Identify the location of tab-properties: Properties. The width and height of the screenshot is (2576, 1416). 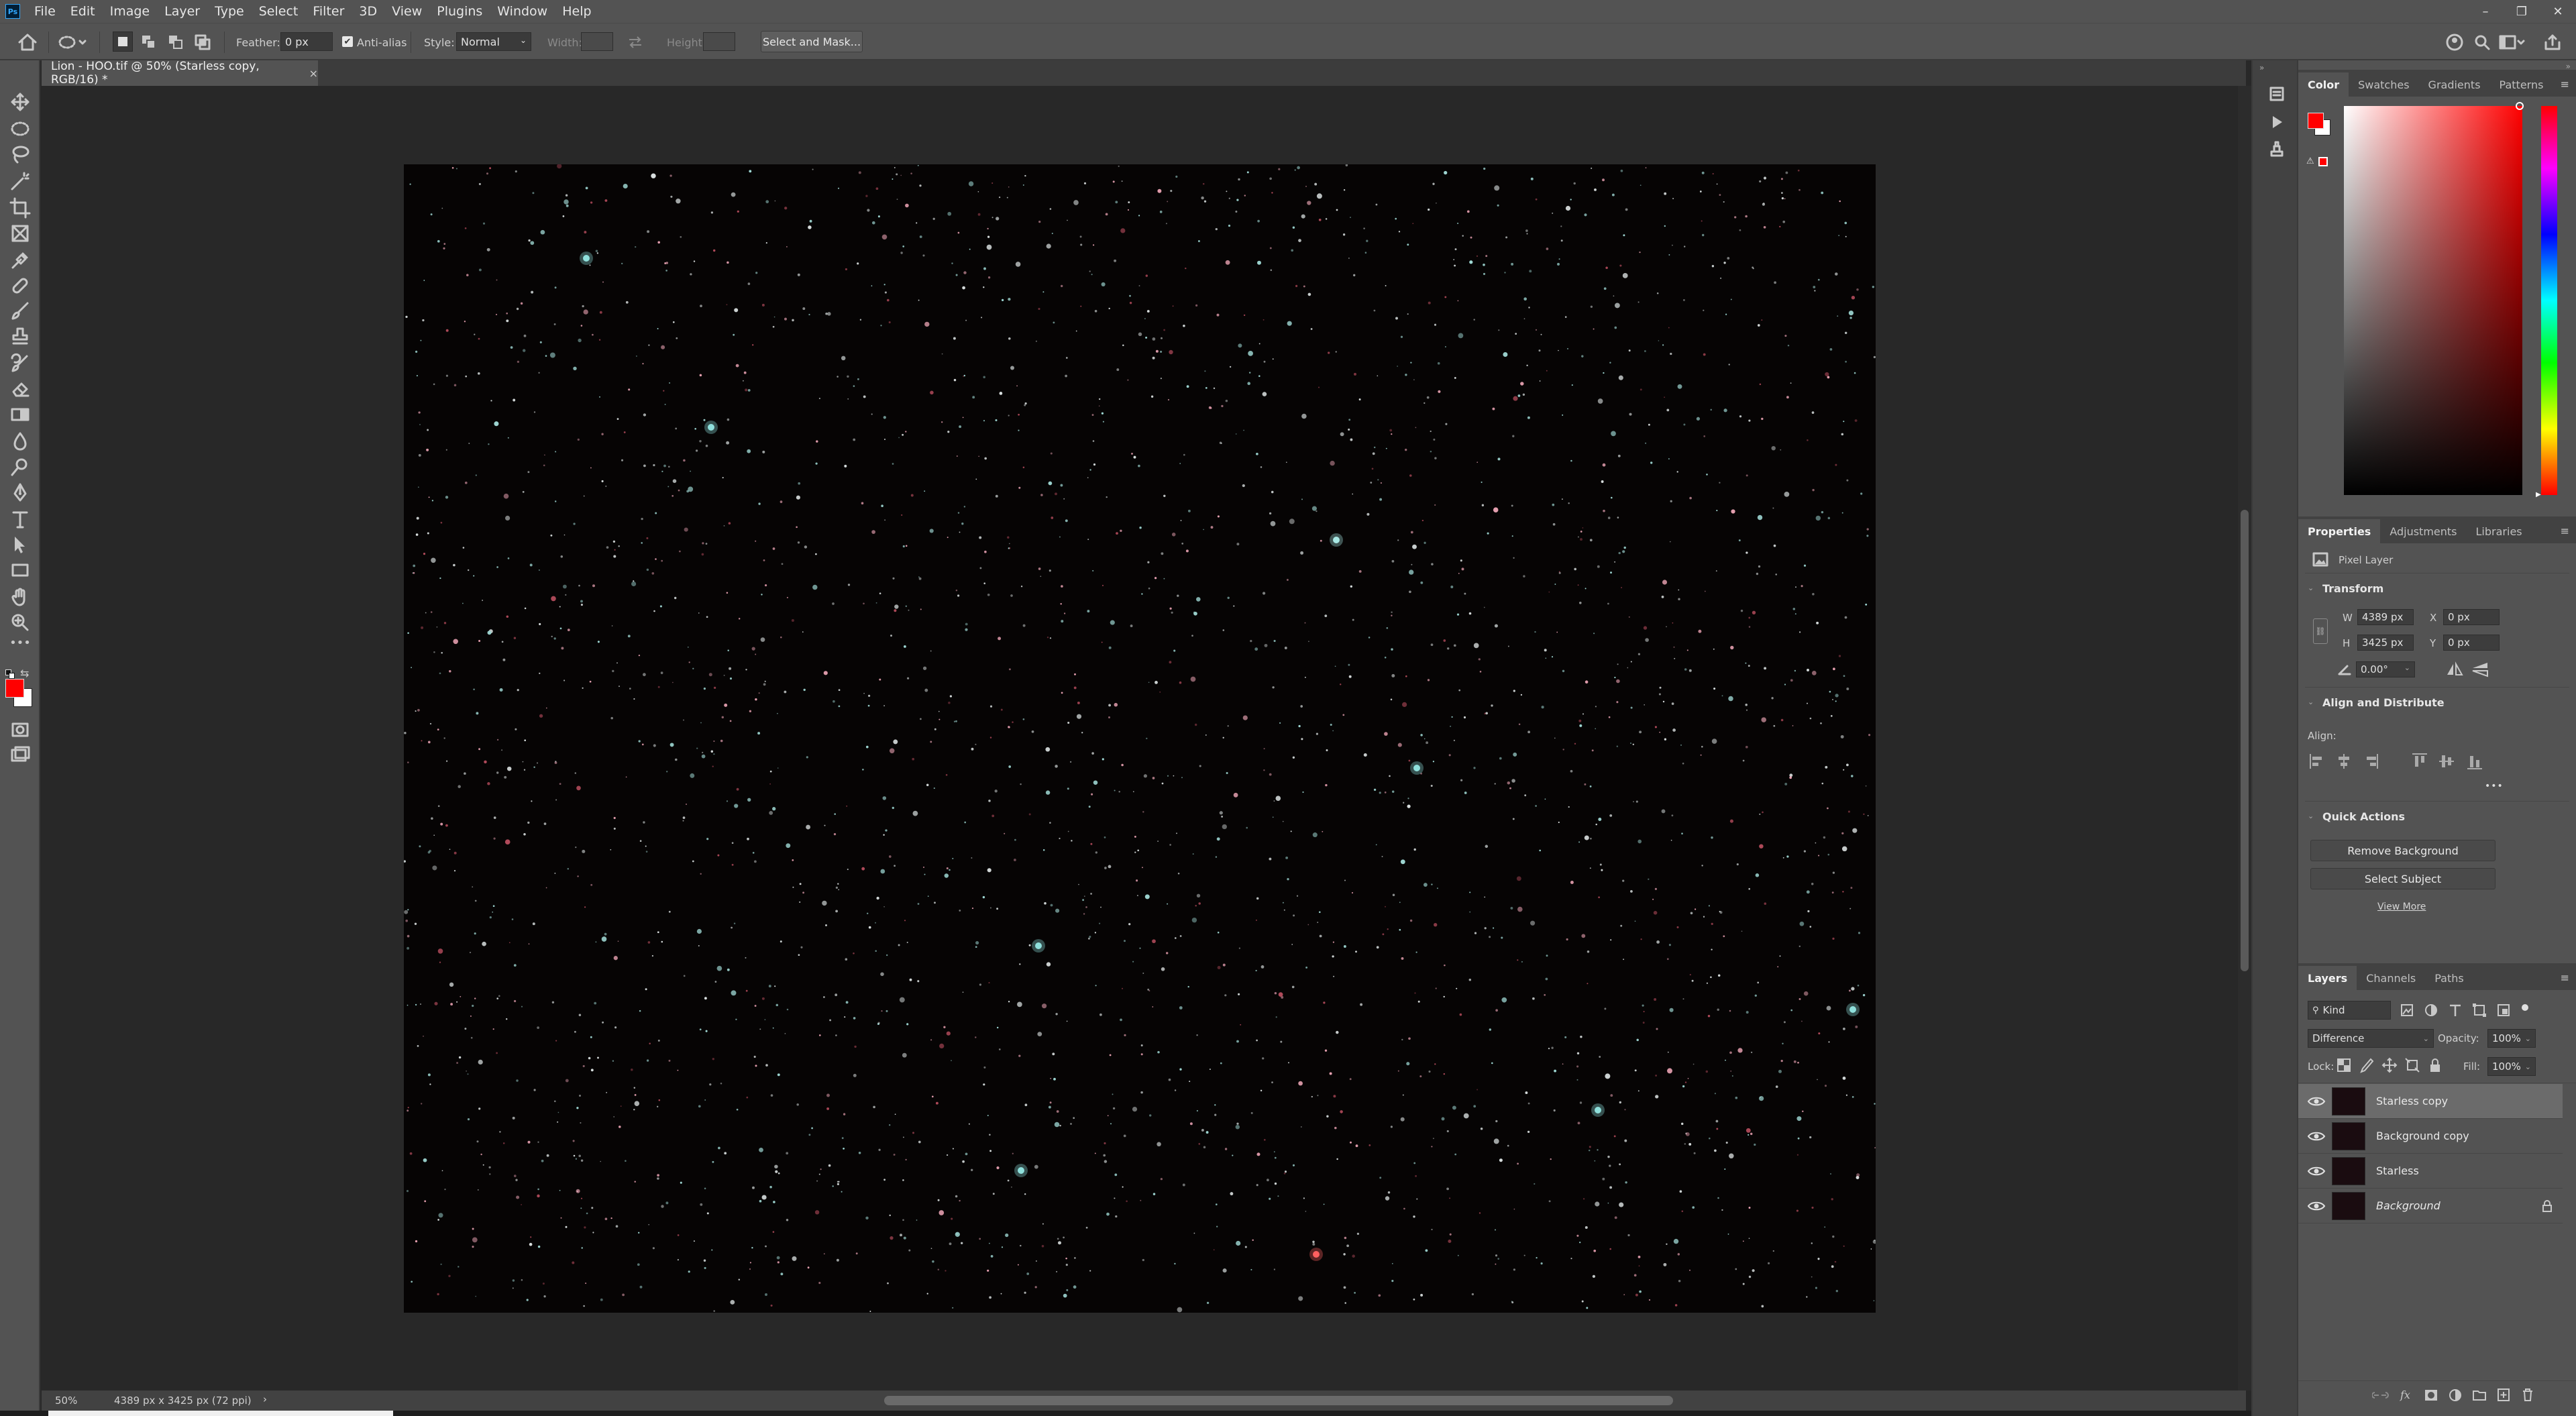
(2339, 531).